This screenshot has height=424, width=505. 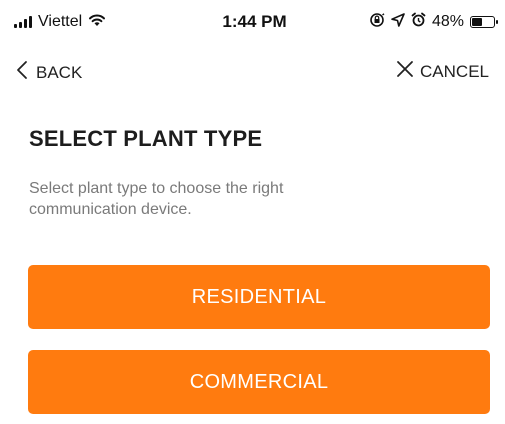 I want to click on battery-percent: 48%, so click(x=447, y=21).